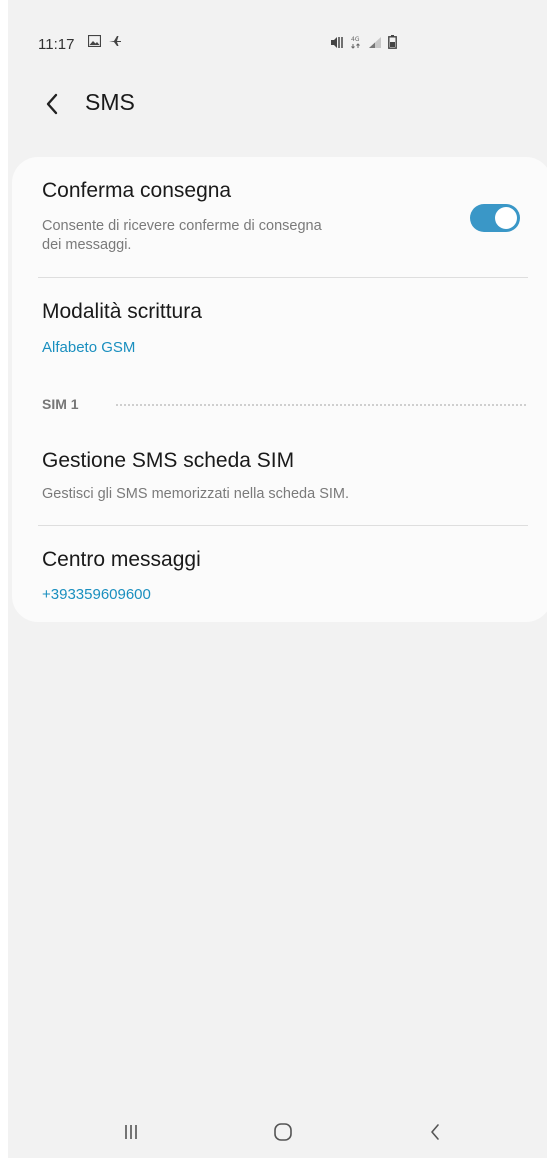 Image resolution: width=547 pixels, height=1158 pixels. Describe the element at coordinates (110, 102) in the screenshot. I see `page-title: SMS` at that location.